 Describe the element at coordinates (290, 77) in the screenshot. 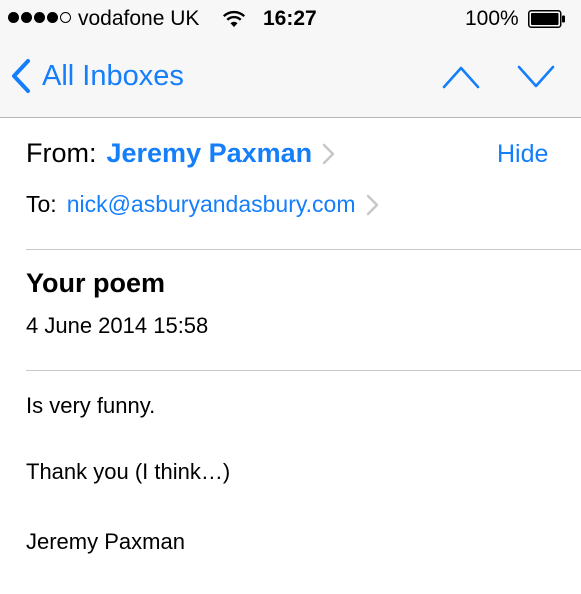

I see `navigation-bar: All Inboxes` at that location.